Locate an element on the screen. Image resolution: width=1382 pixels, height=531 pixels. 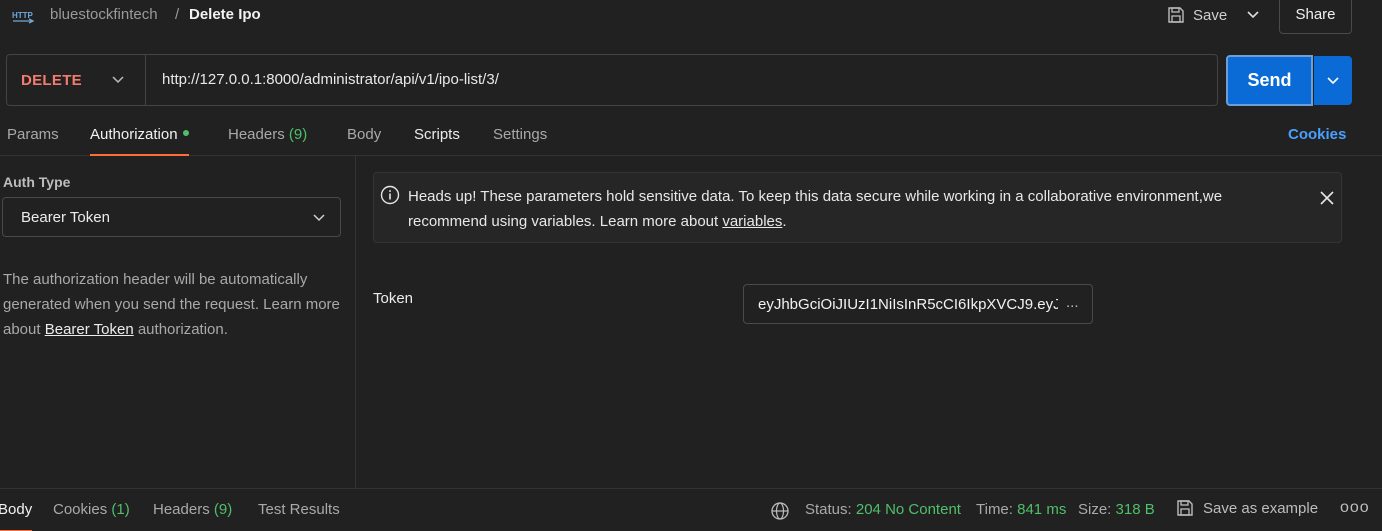
tab-count: (1) is located at coordinates (120, 509).